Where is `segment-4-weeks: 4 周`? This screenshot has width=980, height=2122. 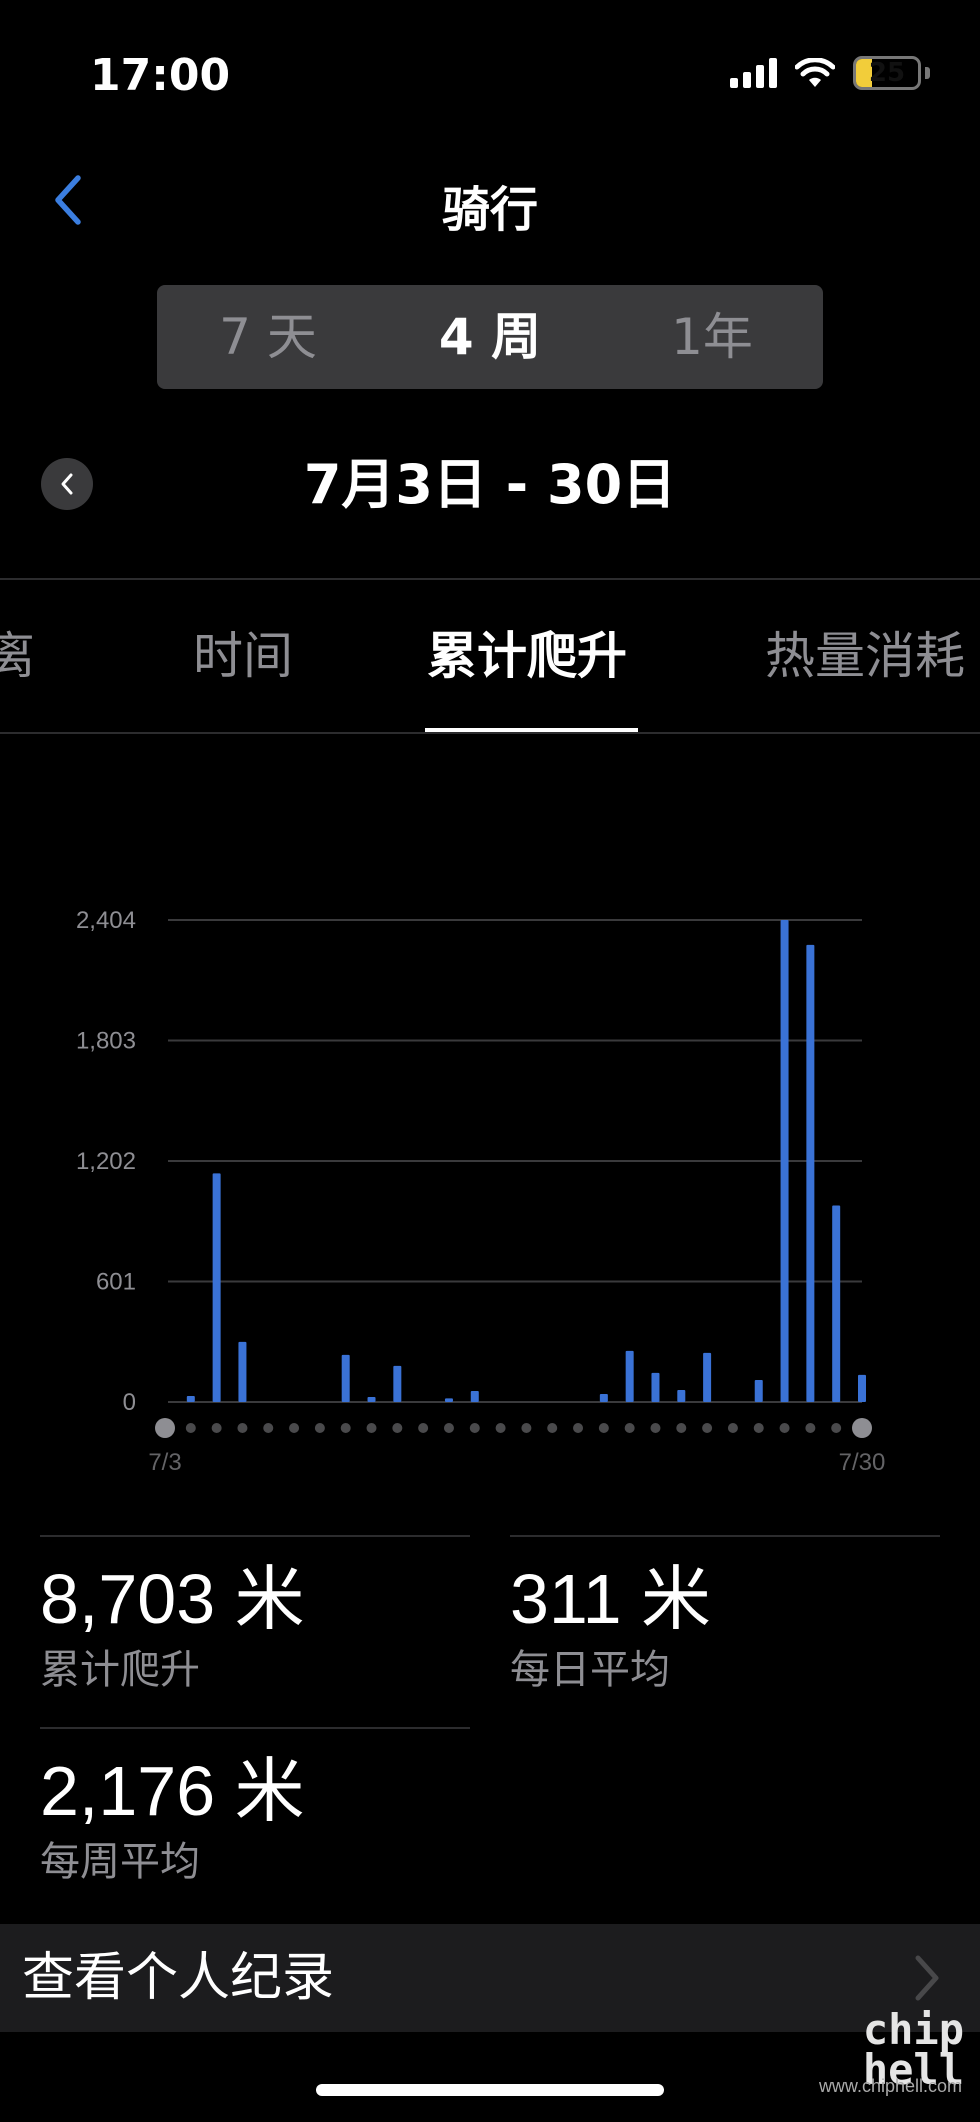 segment-4-weeks: 4 周 is located at coordinates (490, 337).